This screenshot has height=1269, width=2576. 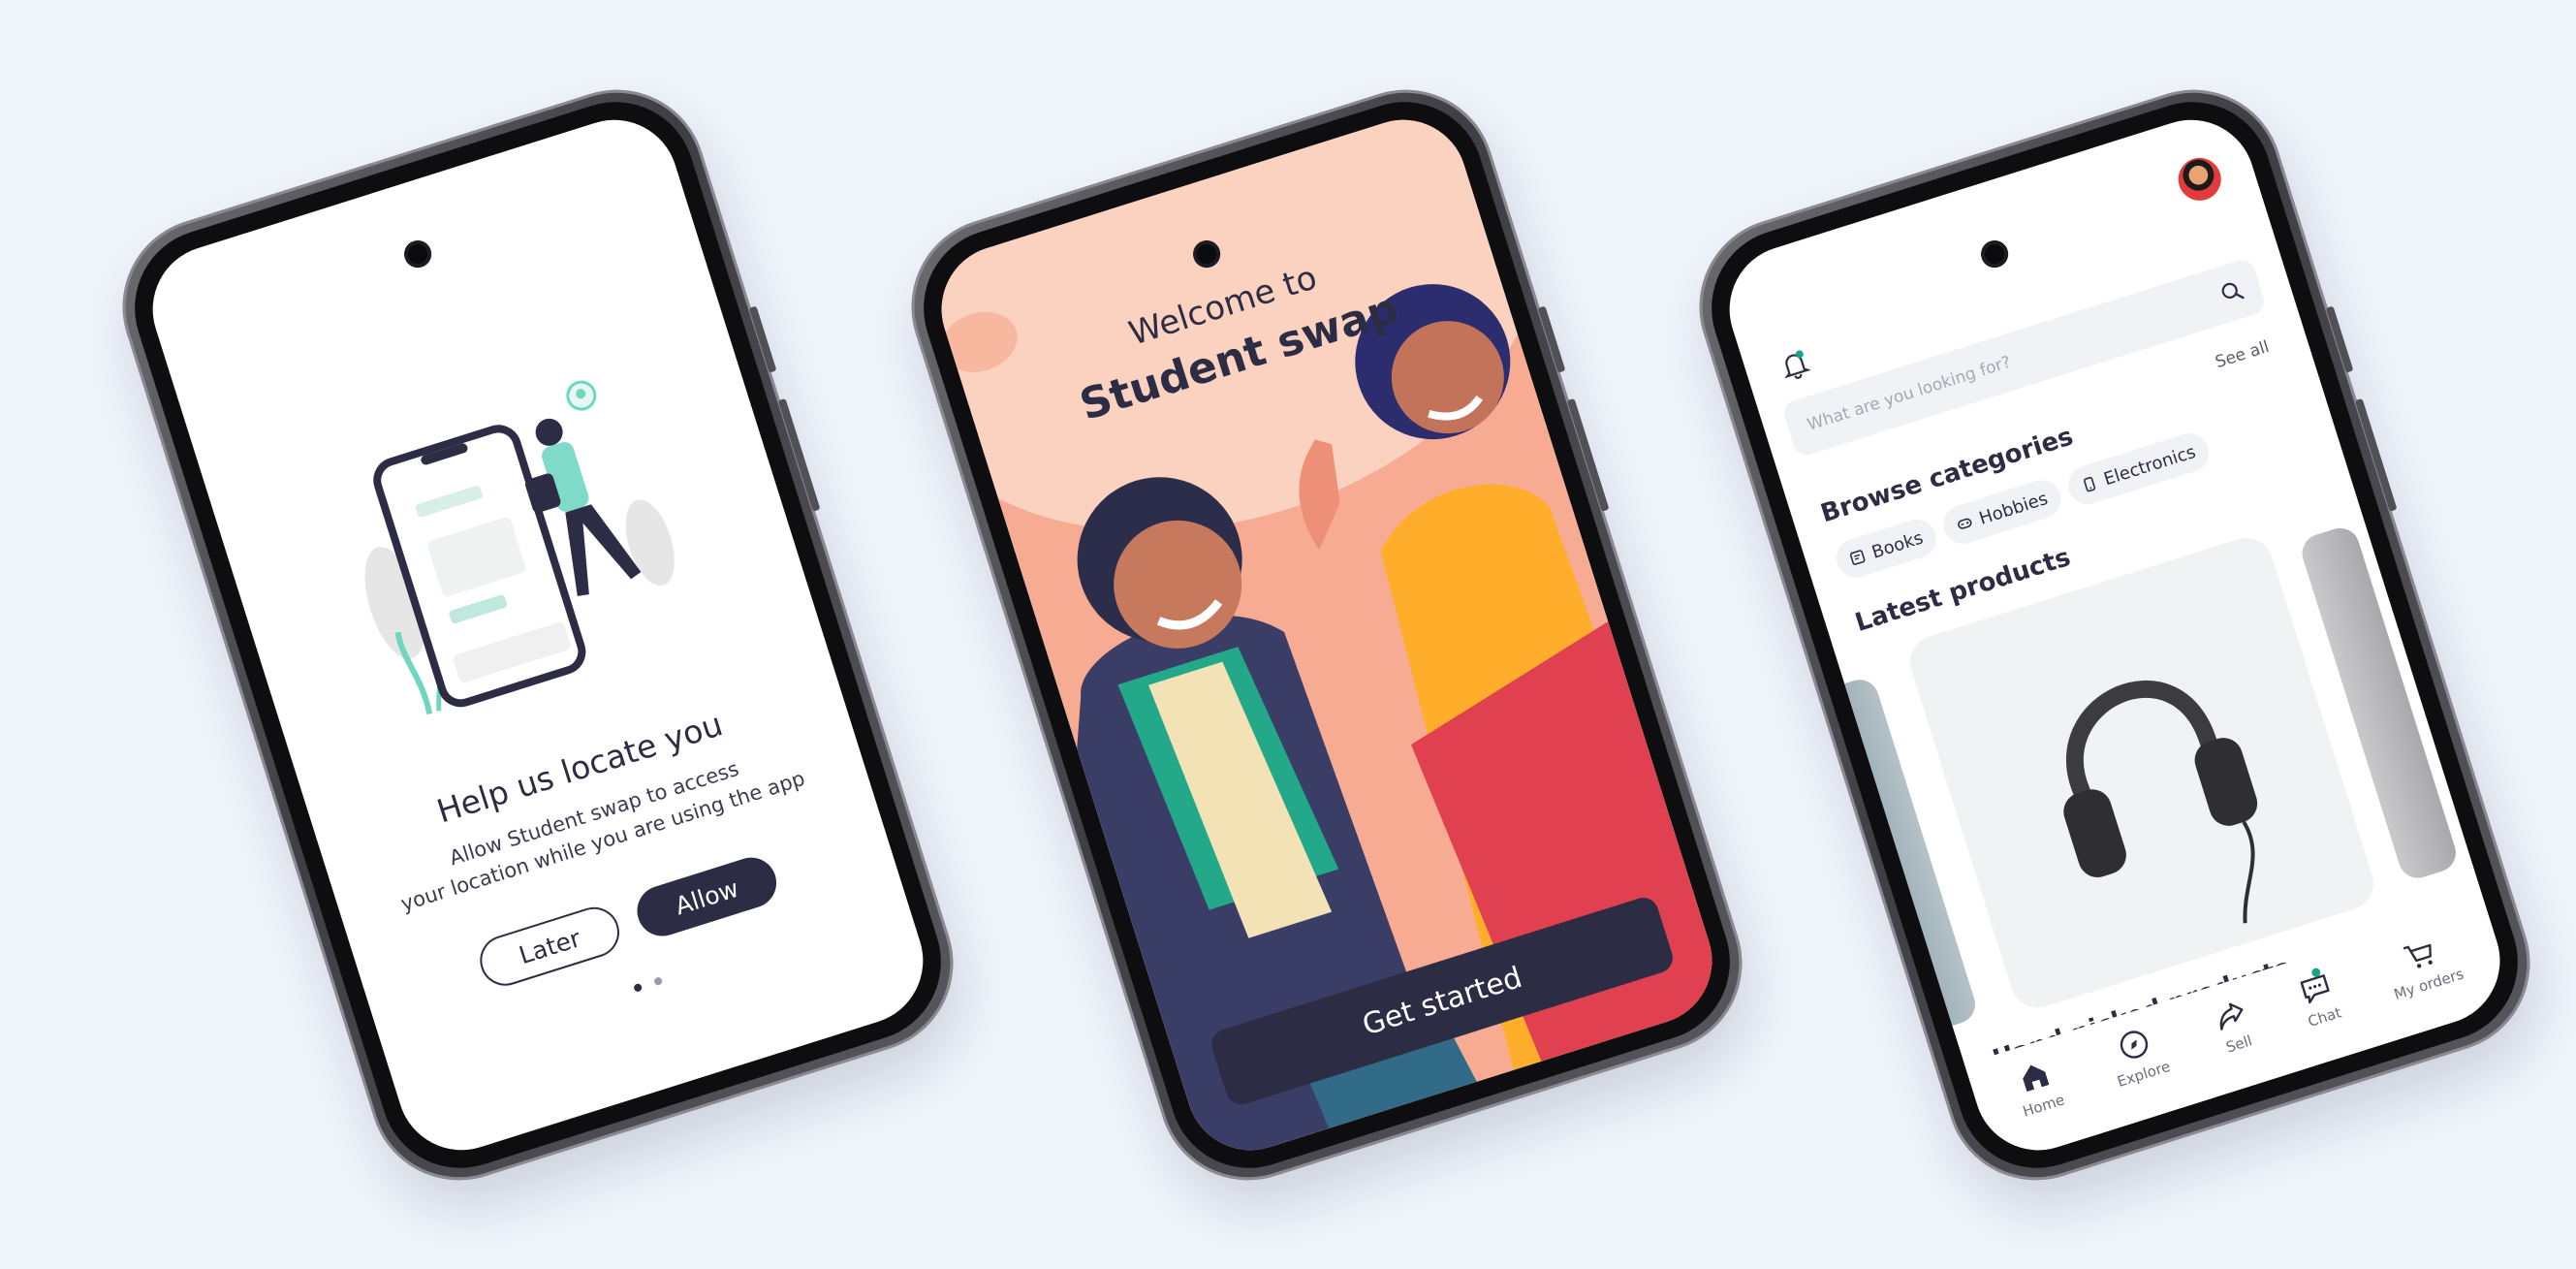 What do you see at coordinates (1897, 544) in the screenshot?
I see `category-label: Books` at bounding box center [1897, 544].